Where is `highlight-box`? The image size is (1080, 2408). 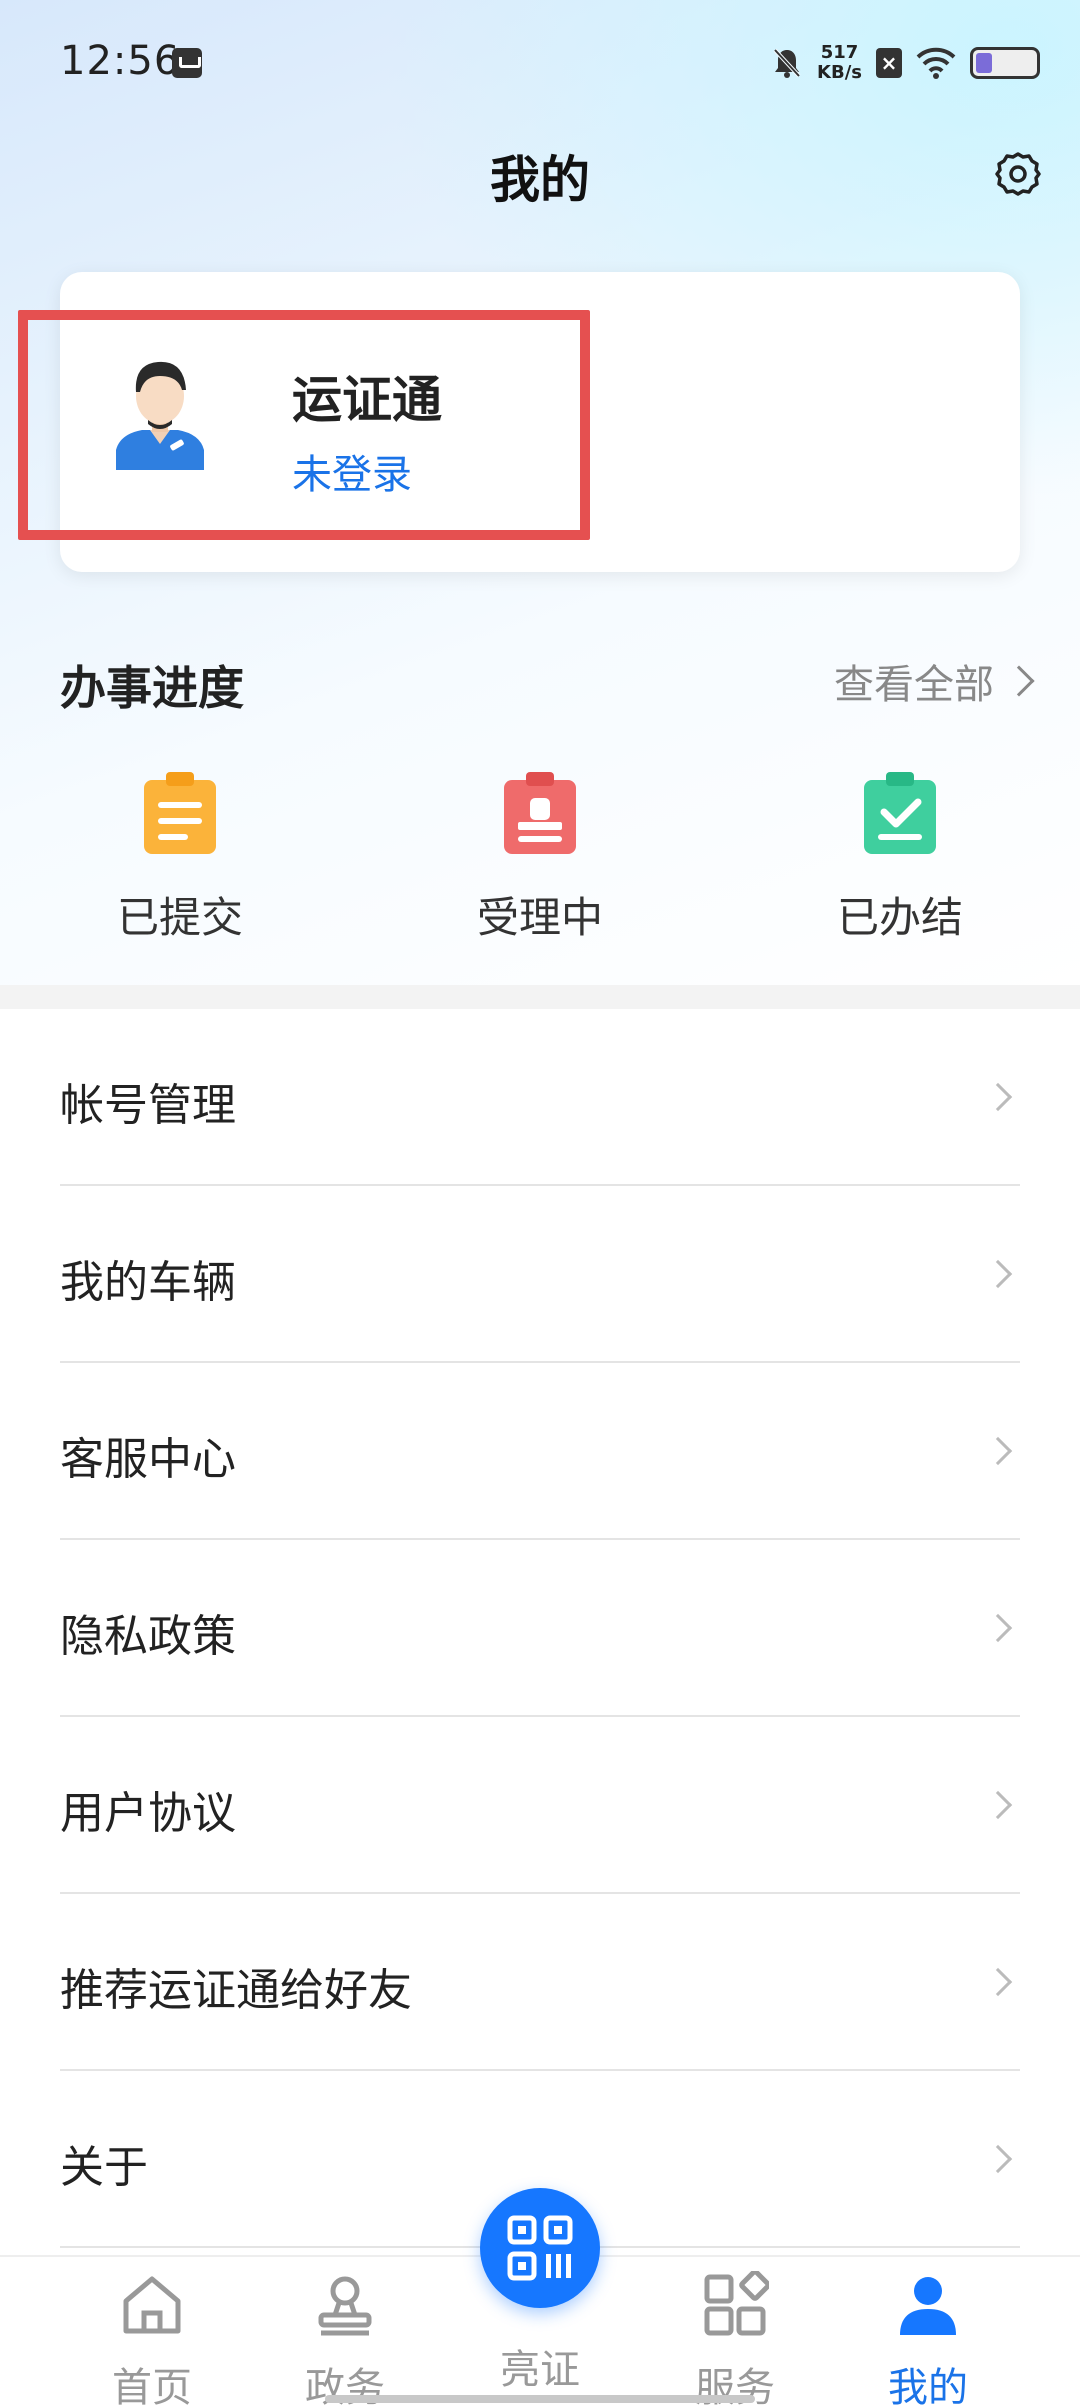
highlight-box is located at coordinates (304, 425).